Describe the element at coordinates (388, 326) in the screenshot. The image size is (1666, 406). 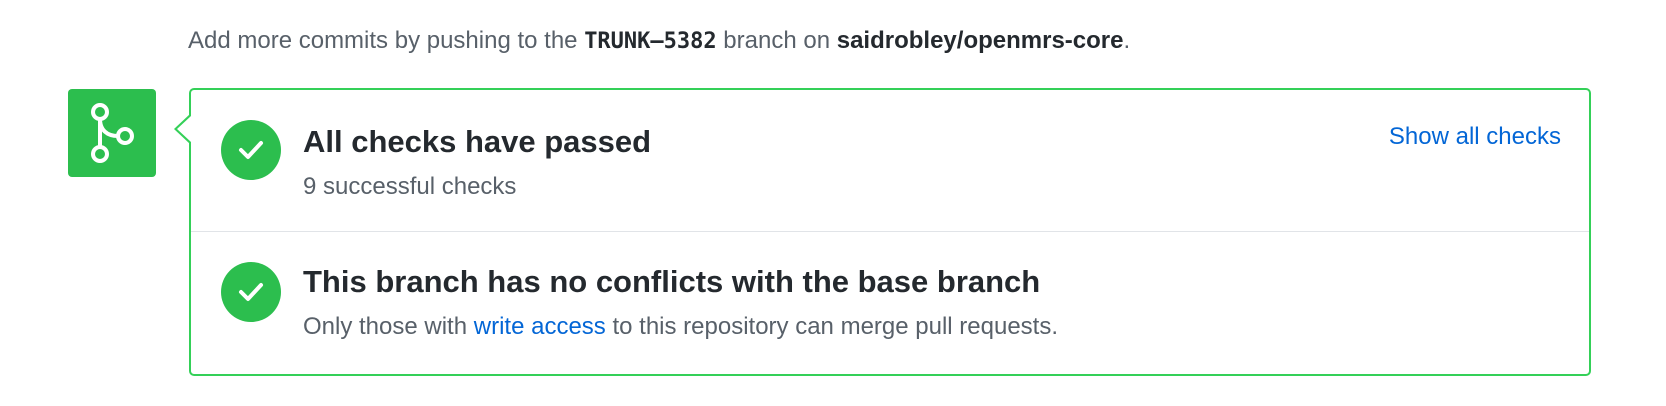
I see `conflicts-subtitle-prefix: Only those with` at that location.